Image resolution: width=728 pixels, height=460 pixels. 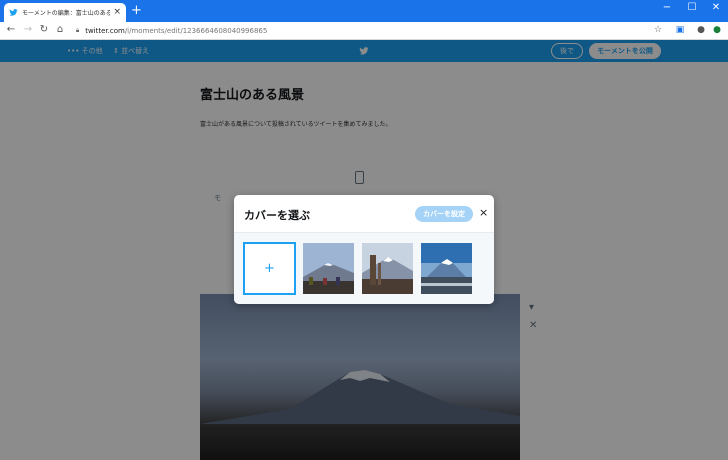 What do you see at coordinates (717, 30) in the screenshot?
I see `update-icon: ●` at bounding box center [717, 30].